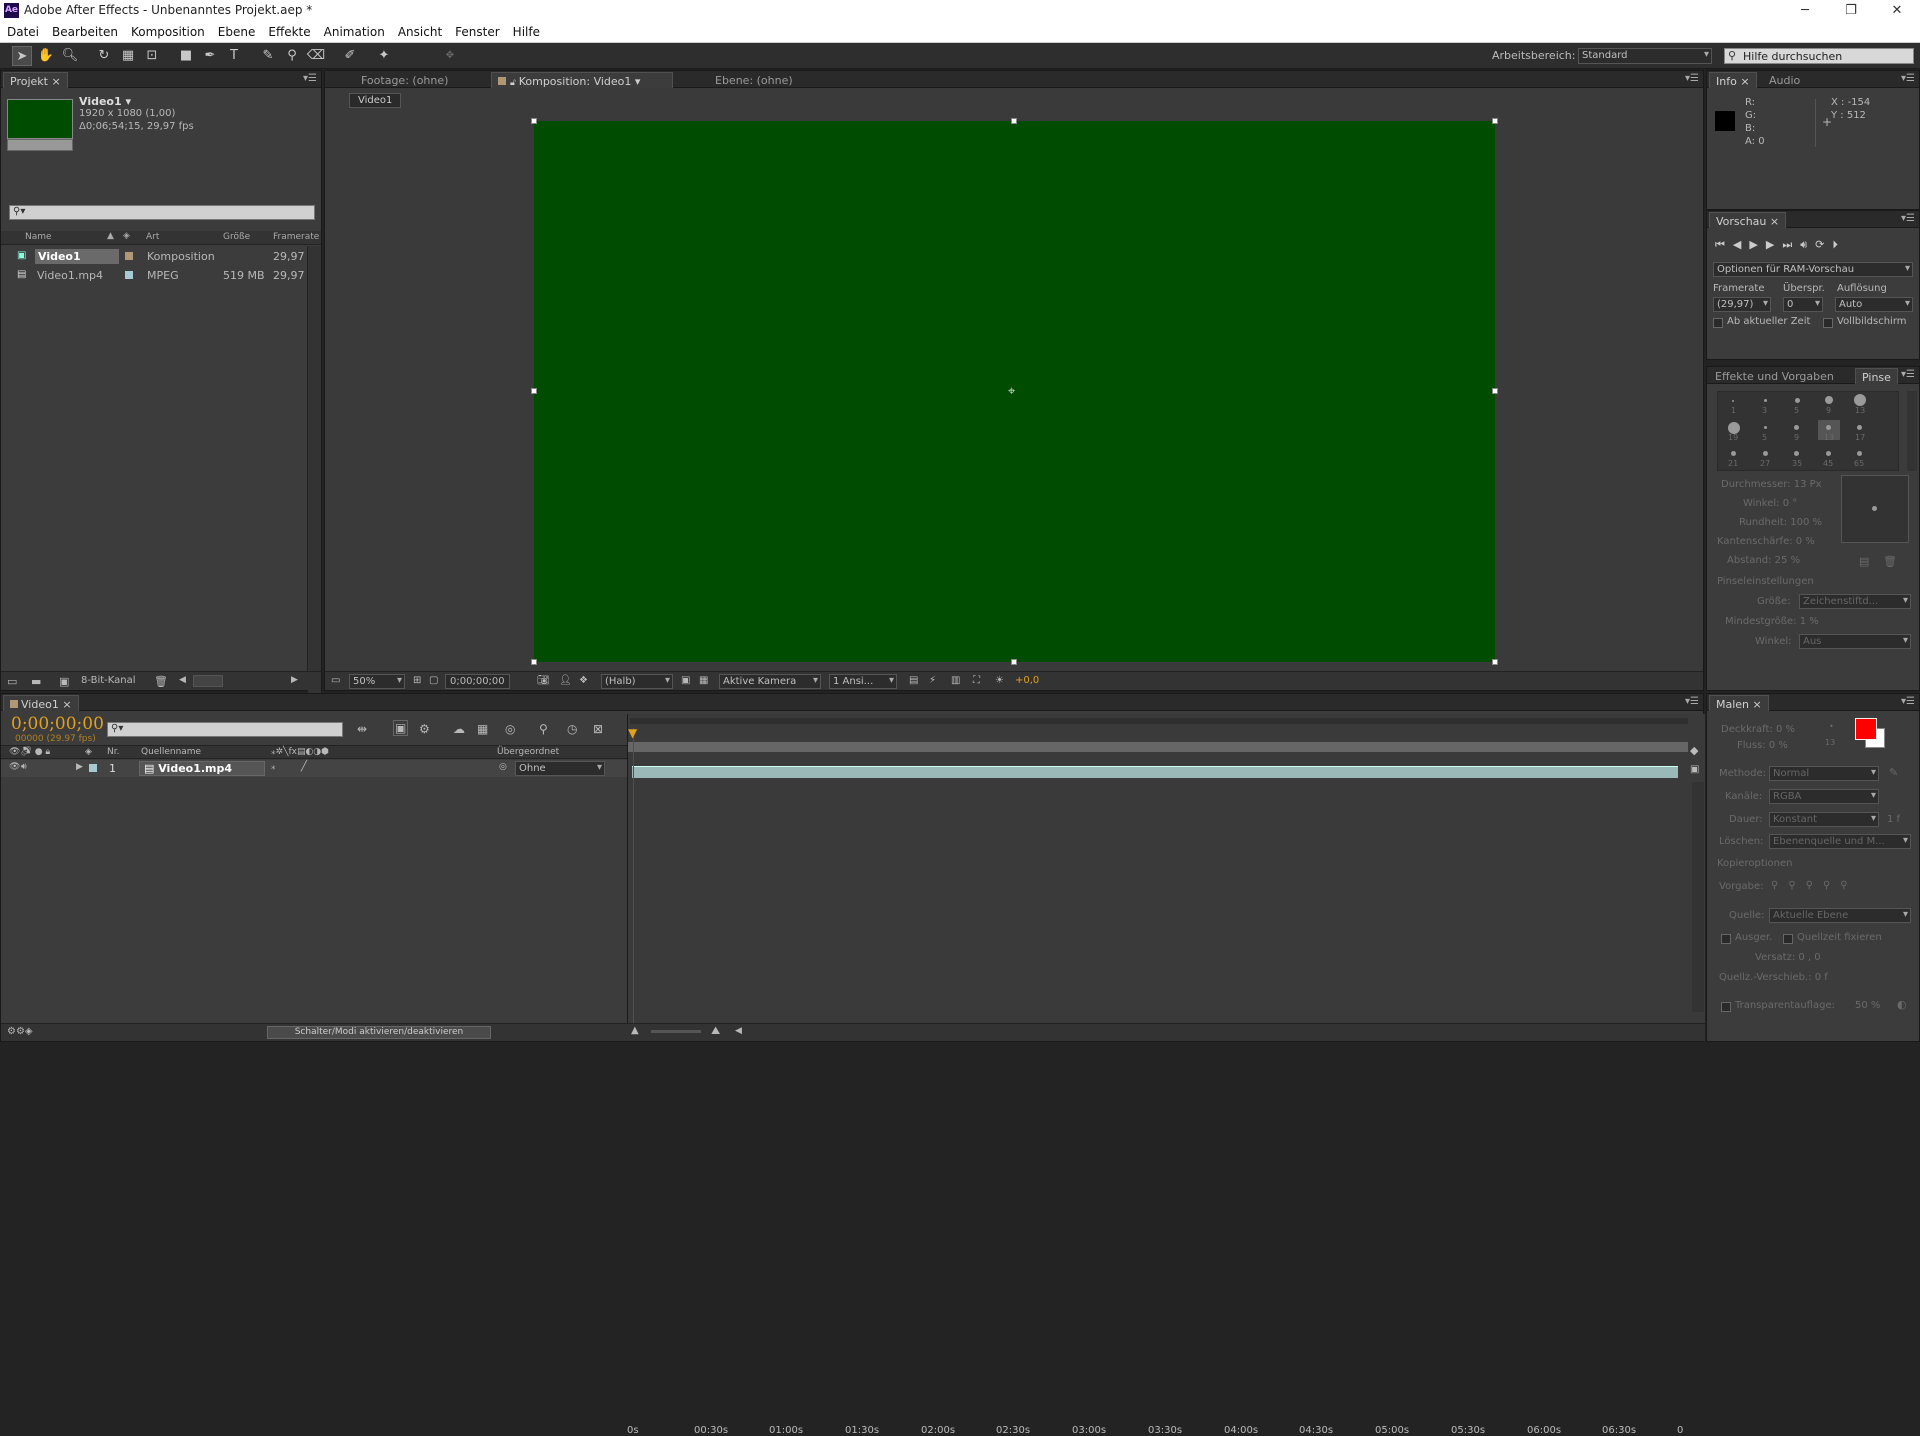 This screenshot has height=1436, width=1920. What do you see at coordinates (1813, 269) in the screenshot?
I see `ram-preview-options-dropdown: Optionen für RAM-Vorschau` at bounding box center [1813, 269].